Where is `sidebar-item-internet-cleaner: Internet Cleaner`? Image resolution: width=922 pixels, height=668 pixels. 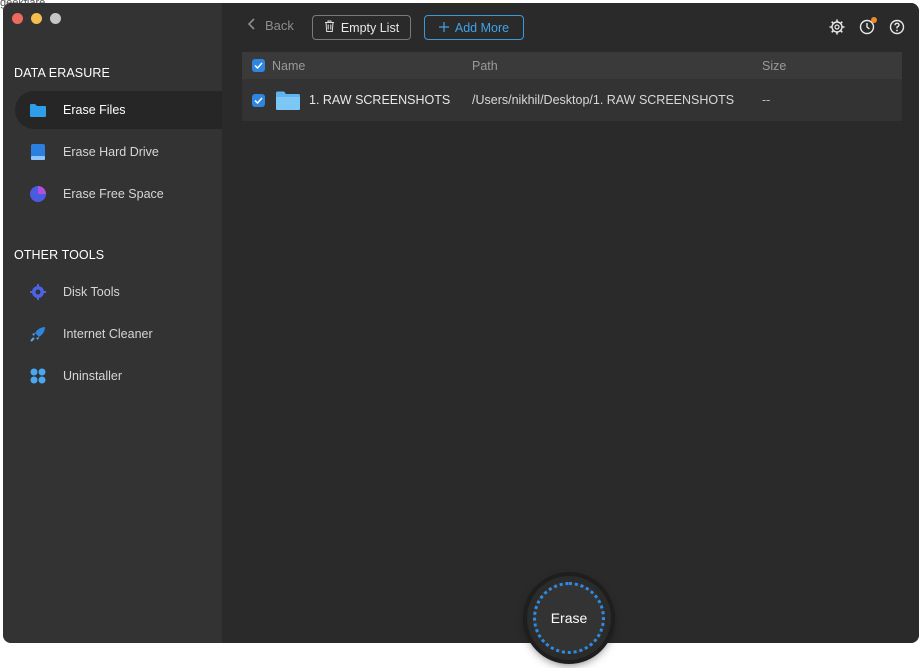
sidebar-item-internet-cleaner: Internet Cleaner is located at coordinates (118, 334).